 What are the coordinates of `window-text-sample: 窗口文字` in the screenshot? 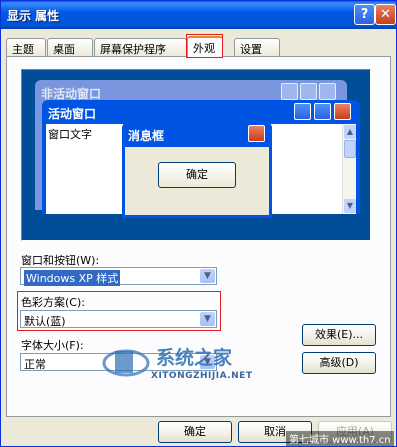 It's located at (70, 134).